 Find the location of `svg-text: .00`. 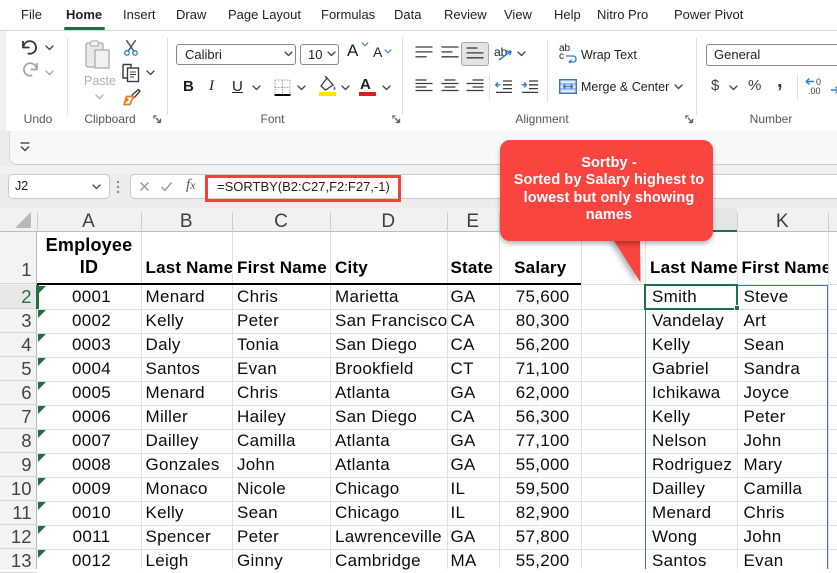

svg-text: .00 is located at coordinates (814, 90).